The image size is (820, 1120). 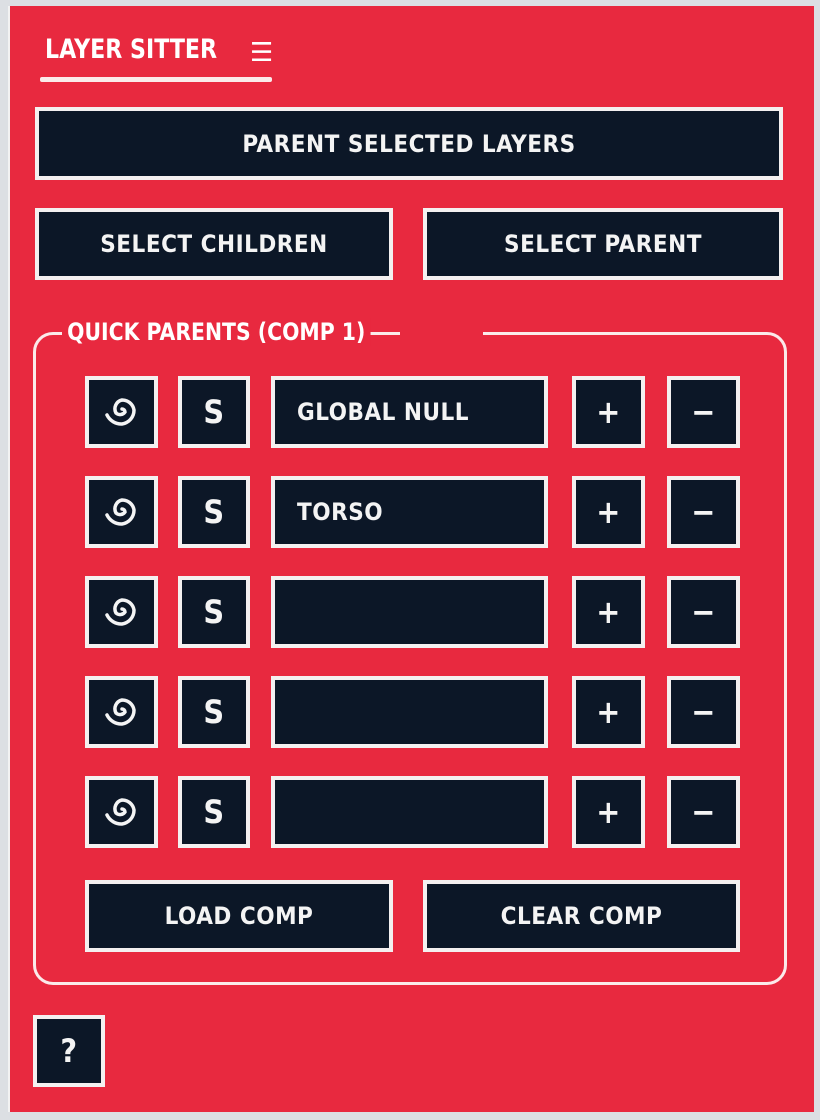 I want to click on hamburger-icon: ☰, so click(x=261, y=53).